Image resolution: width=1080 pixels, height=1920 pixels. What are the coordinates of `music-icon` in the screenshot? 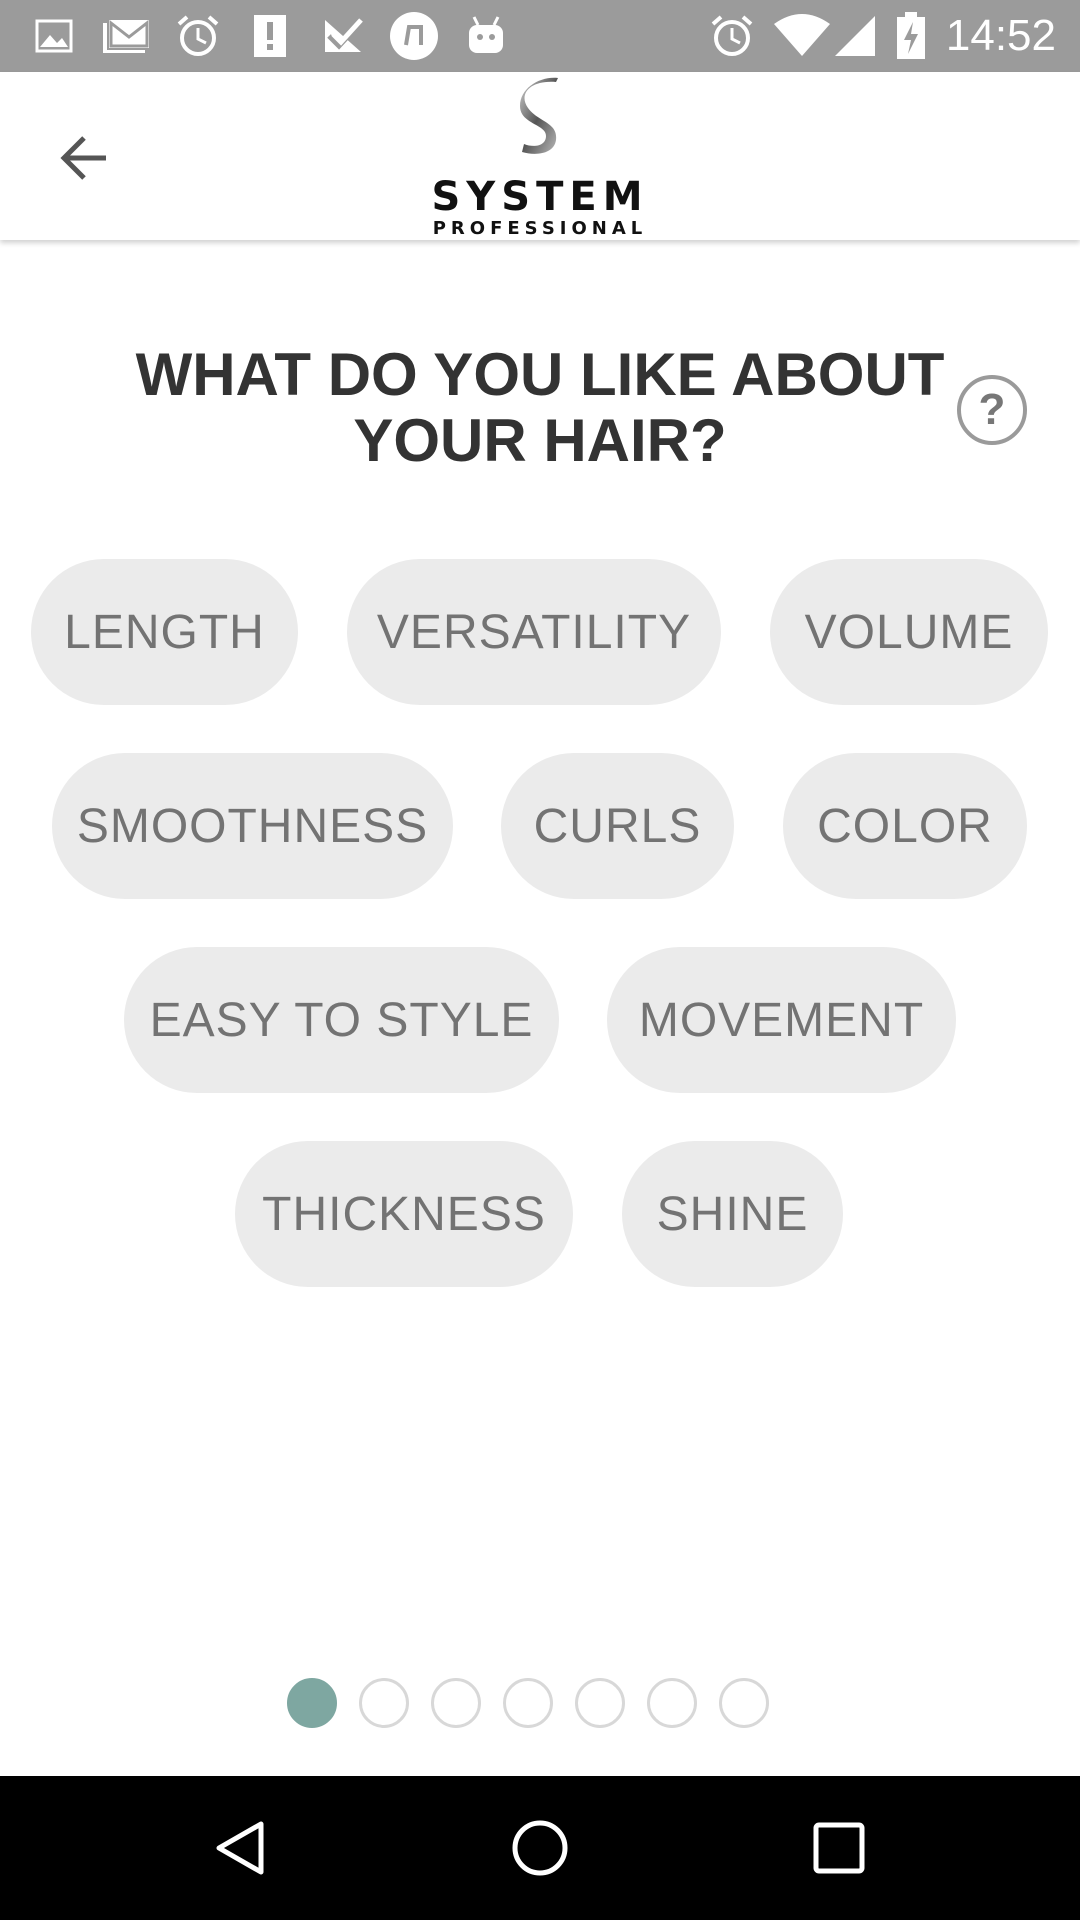 It's located at (414, 36).